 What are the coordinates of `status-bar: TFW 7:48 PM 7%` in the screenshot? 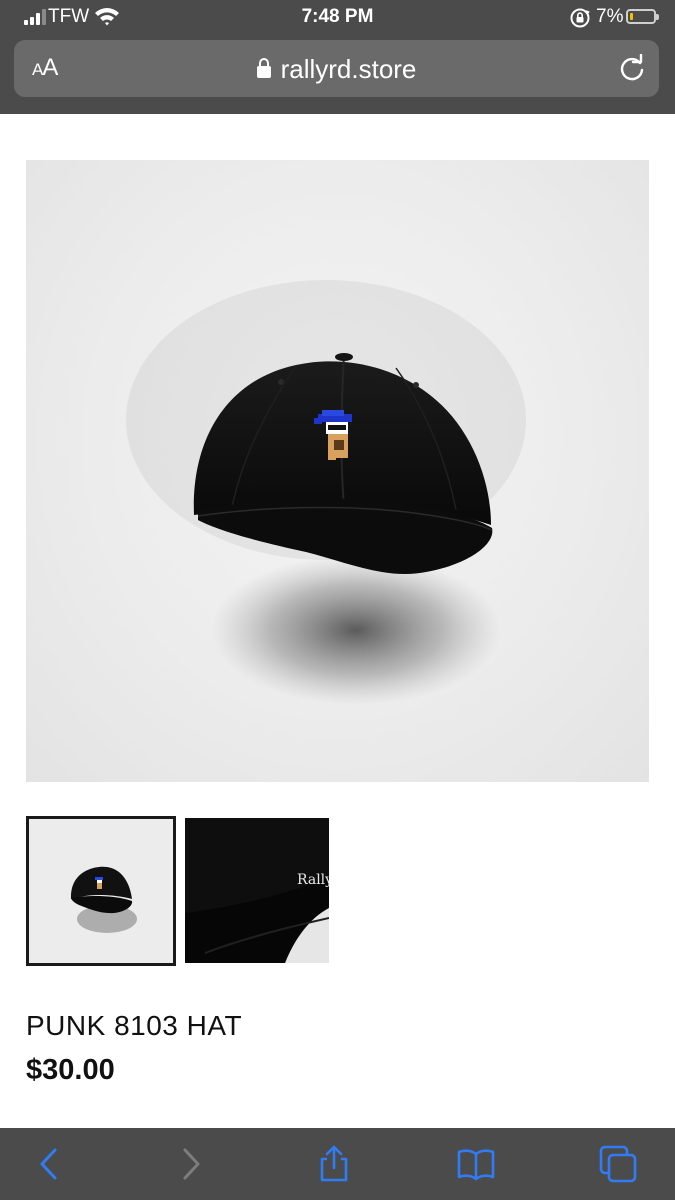 It's located at (337, 17).